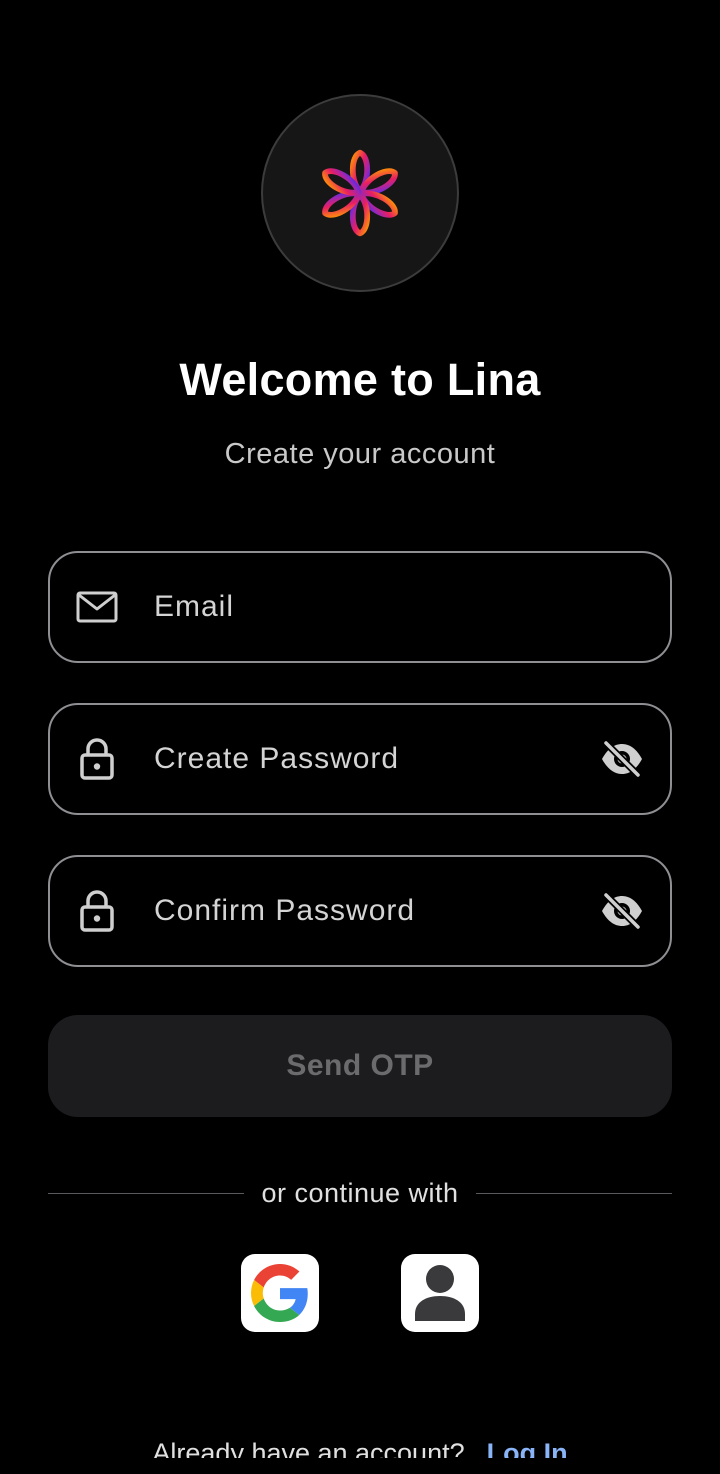  I want to click on person-icon, so click(440, 1293).